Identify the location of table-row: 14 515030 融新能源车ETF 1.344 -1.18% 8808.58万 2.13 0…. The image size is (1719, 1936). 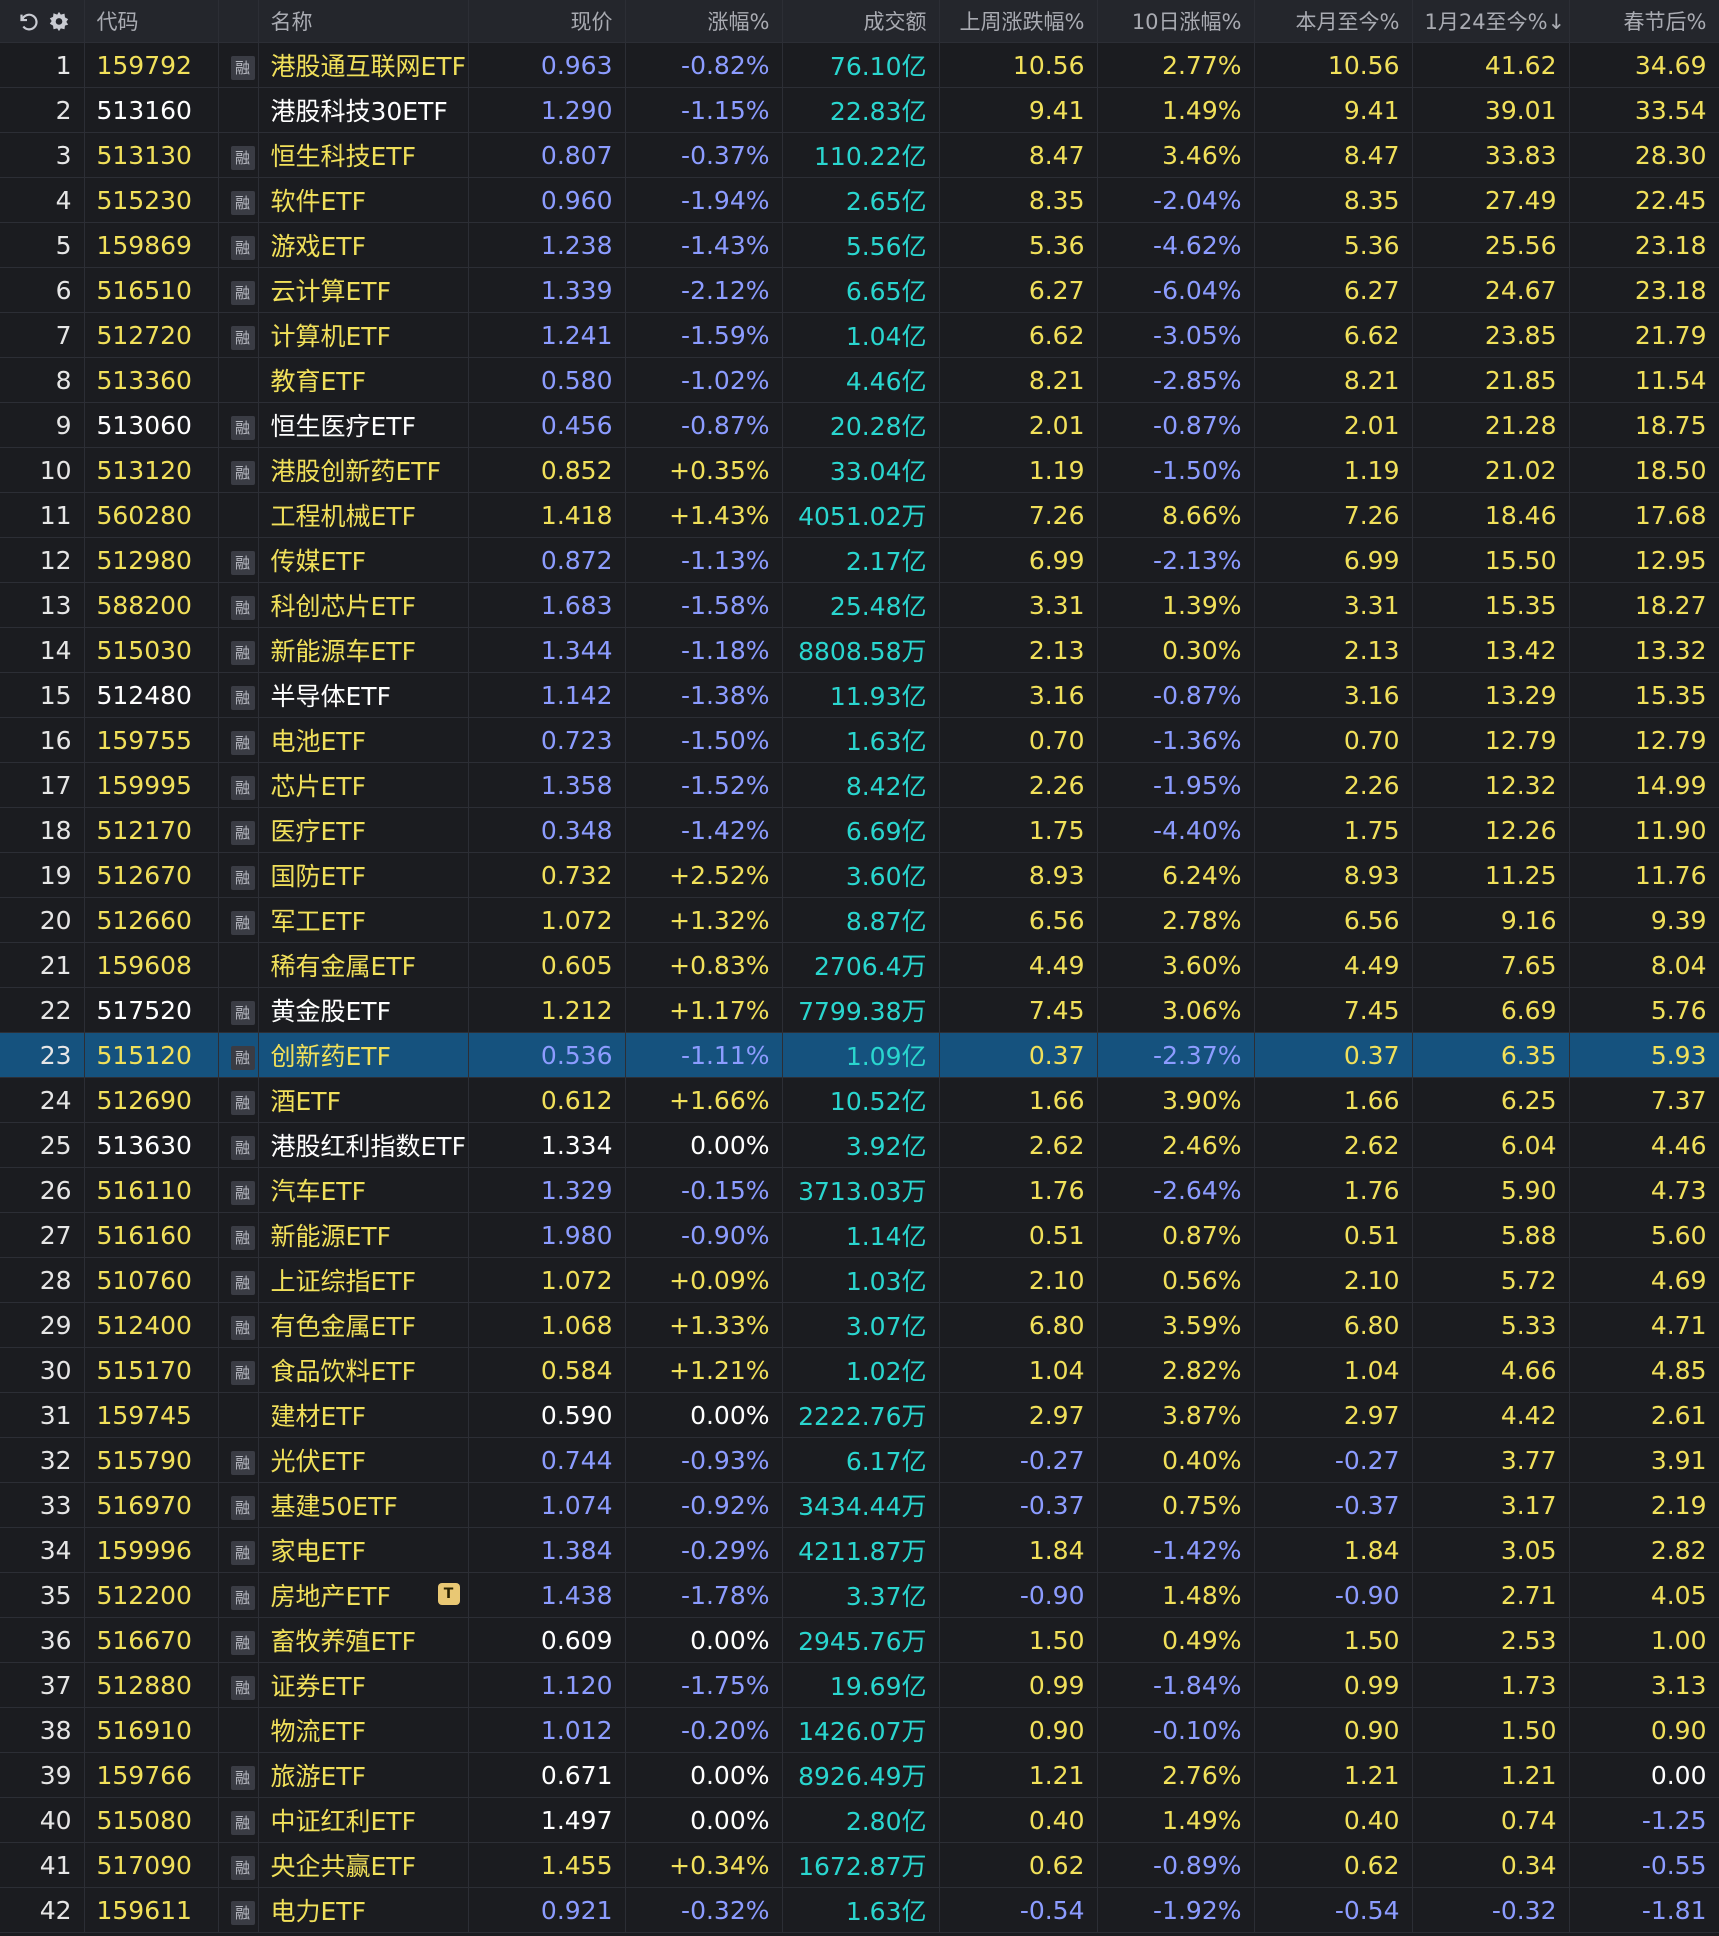
(859, 650).